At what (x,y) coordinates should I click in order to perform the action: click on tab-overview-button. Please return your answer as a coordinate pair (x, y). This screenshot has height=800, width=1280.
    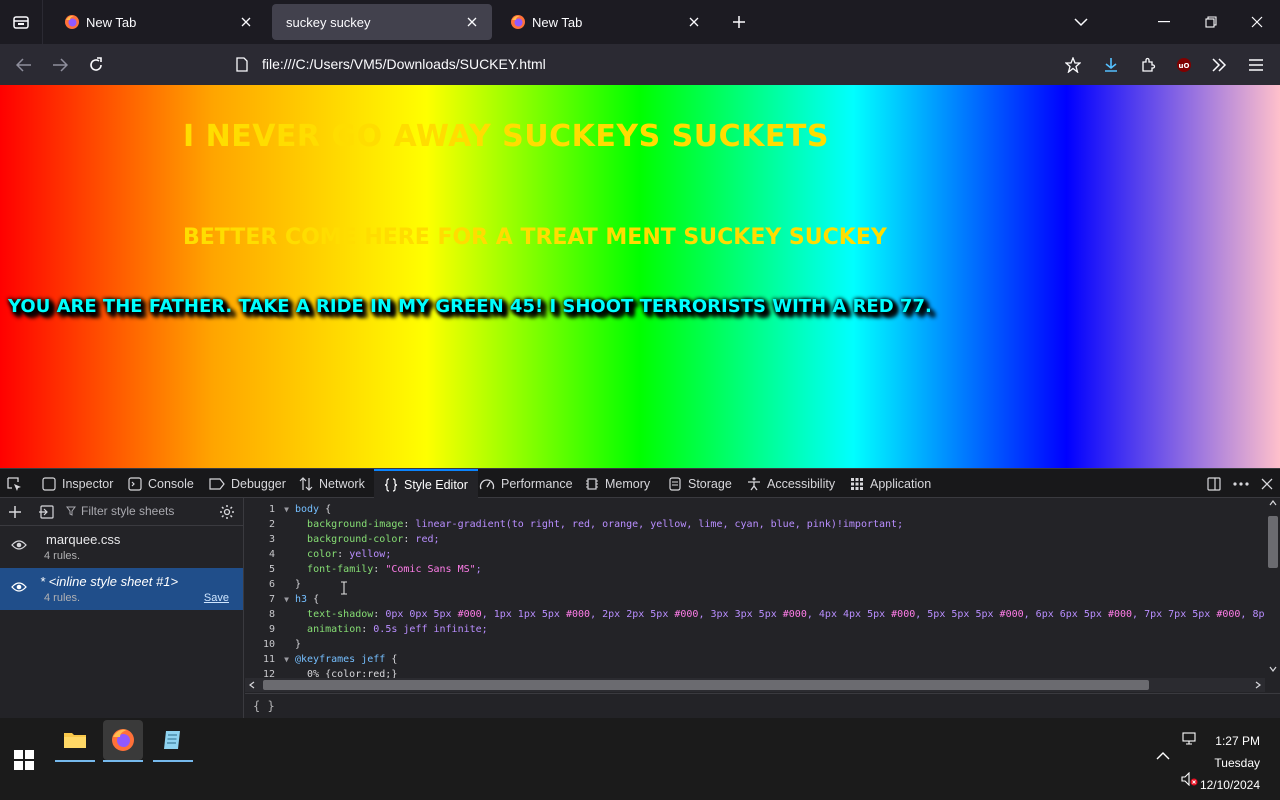
    Looking at the image, I should click on (21, 22).